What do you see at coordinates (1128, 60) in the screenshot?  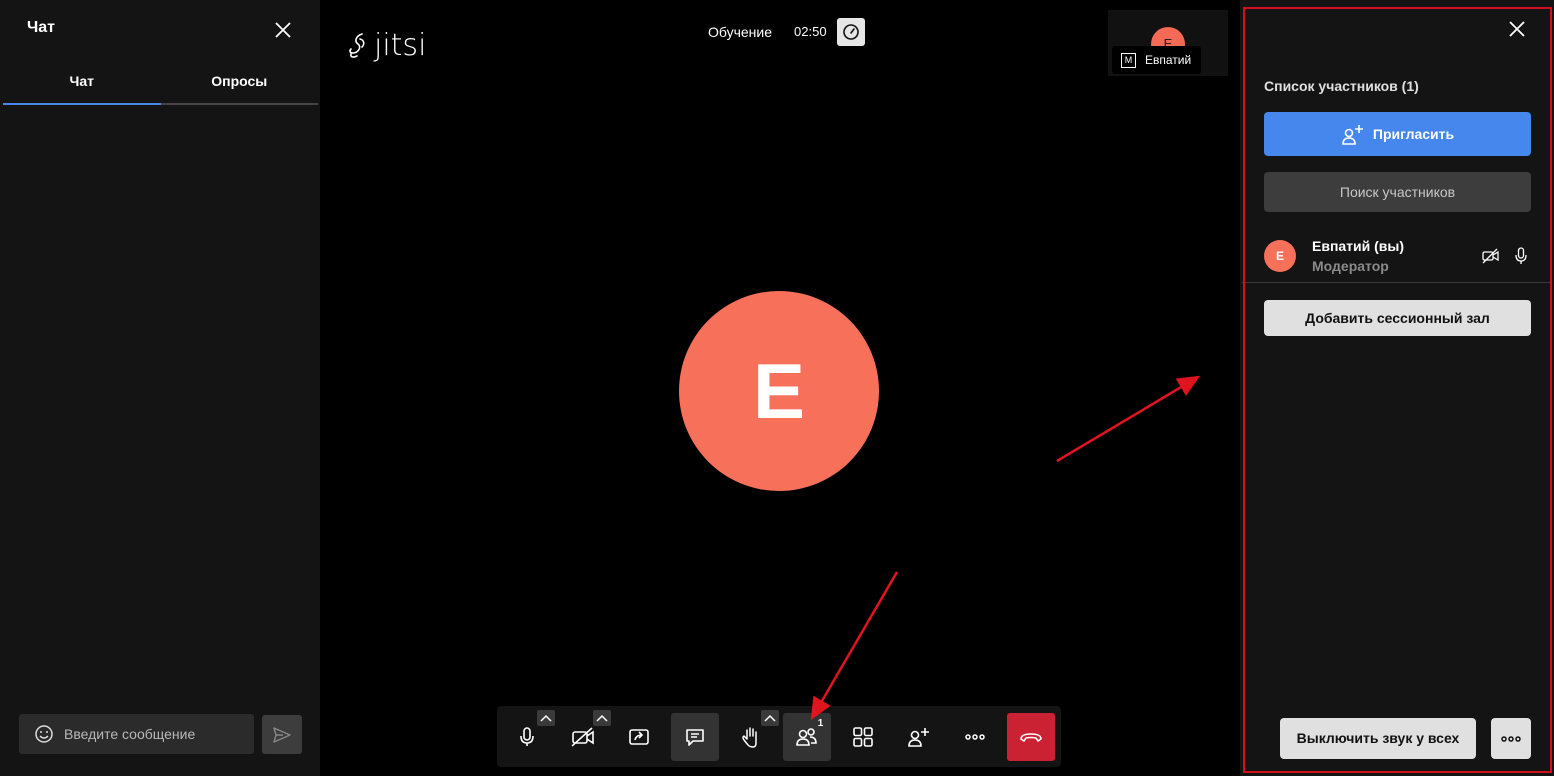 I see `moderator-badge: M` at bounding box center [1128, 60].